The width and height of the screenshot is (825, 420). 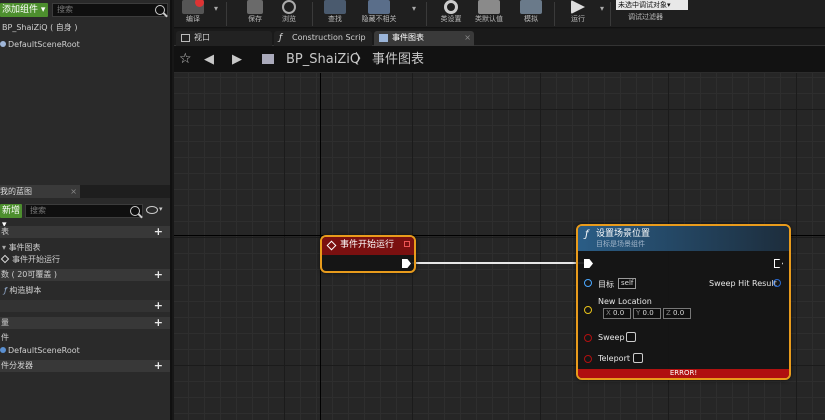 What do you see at coordinates (489, 19) in the screenshot?
I see `class-defaults-label: 类默认值` at bounding box center [489, 19].